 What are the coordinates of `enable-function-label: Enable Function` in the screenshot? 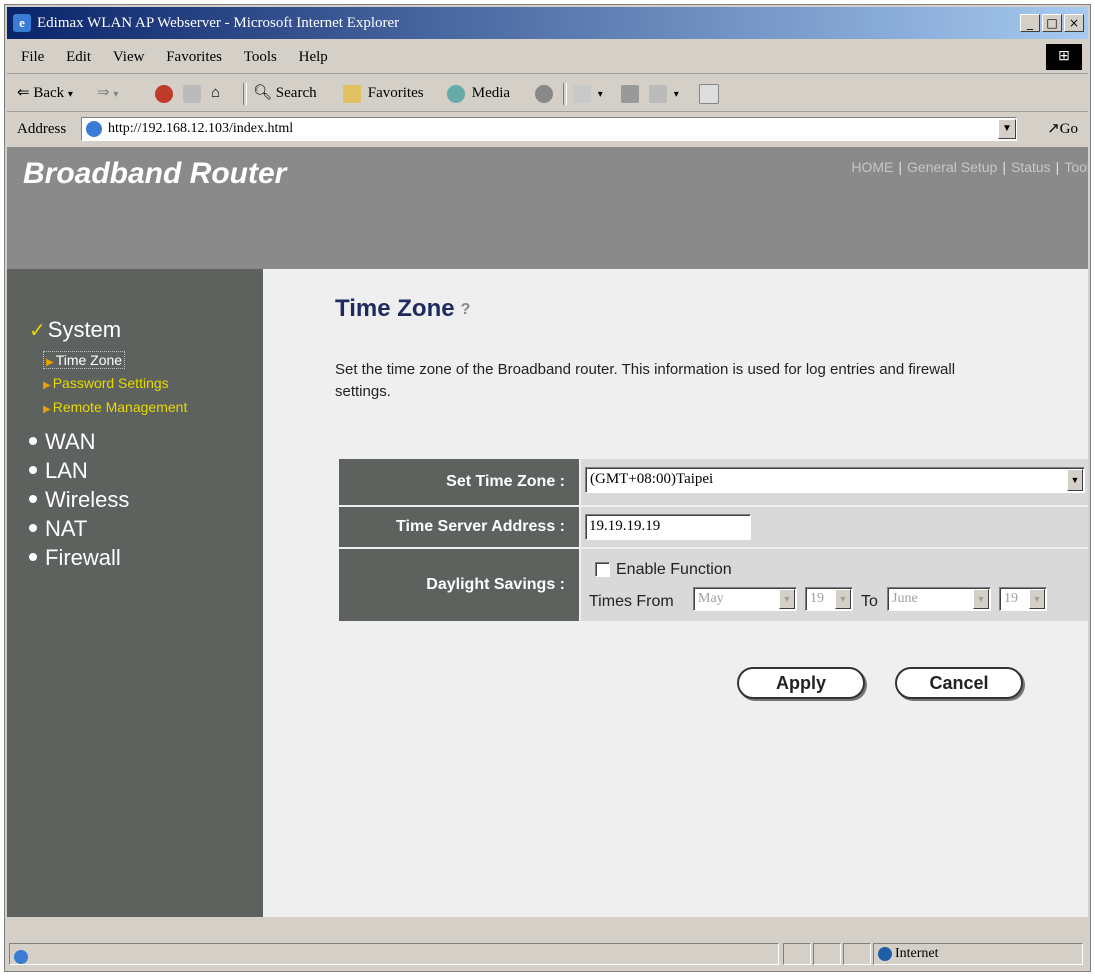 It's located at (674, 569).